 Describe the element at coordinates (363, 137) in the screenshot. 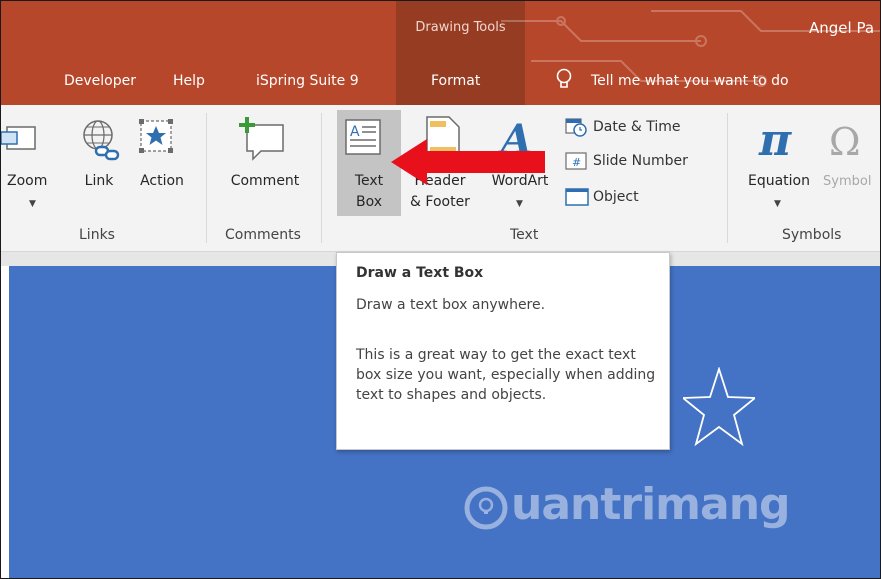

I see `text-box-icon: A` at that location.